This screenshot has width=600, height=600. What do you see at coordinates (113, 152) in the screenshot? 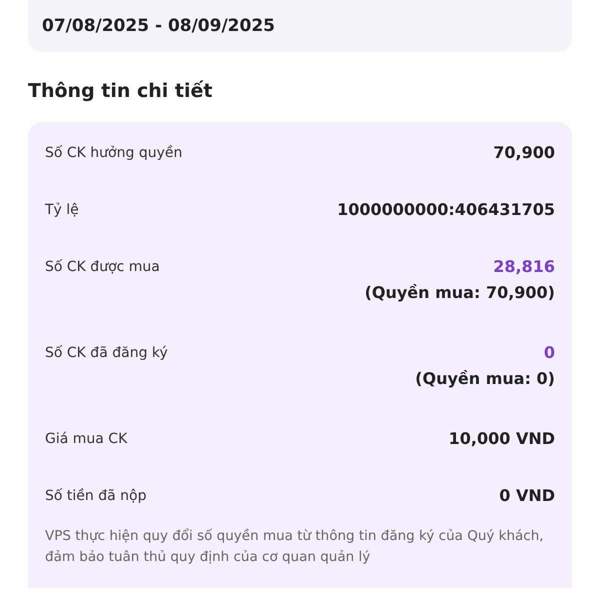
I see `detail-label: Số CK hưởng quyền` at bounding box center [113, 152].